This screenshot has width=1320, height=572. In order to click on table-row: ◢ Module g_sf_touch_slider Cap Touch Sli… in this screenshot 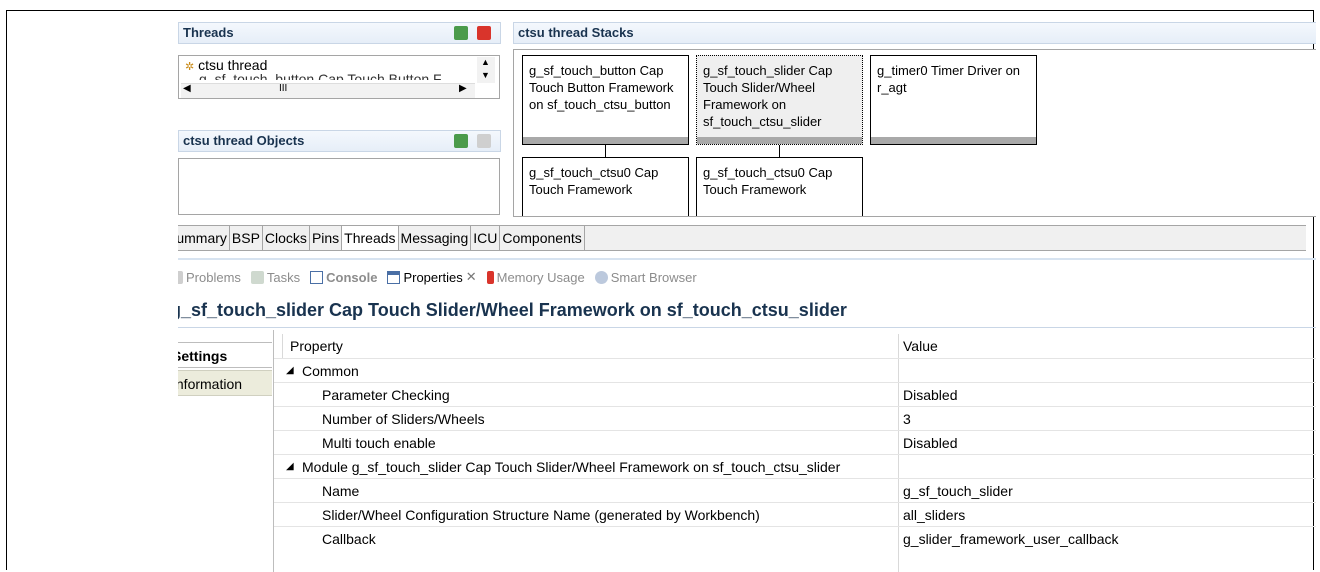, I will do `click(795, 466)`.